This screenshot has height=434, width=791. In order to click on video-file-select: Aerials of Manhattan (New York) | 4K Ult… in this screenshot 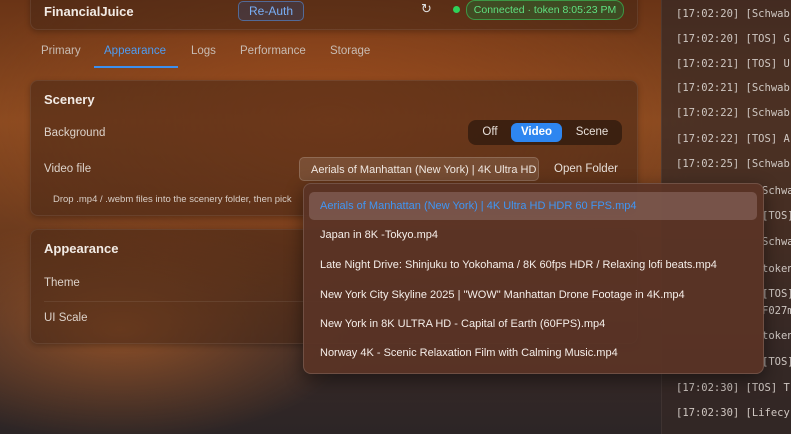, I will do `click(419, 169)`.